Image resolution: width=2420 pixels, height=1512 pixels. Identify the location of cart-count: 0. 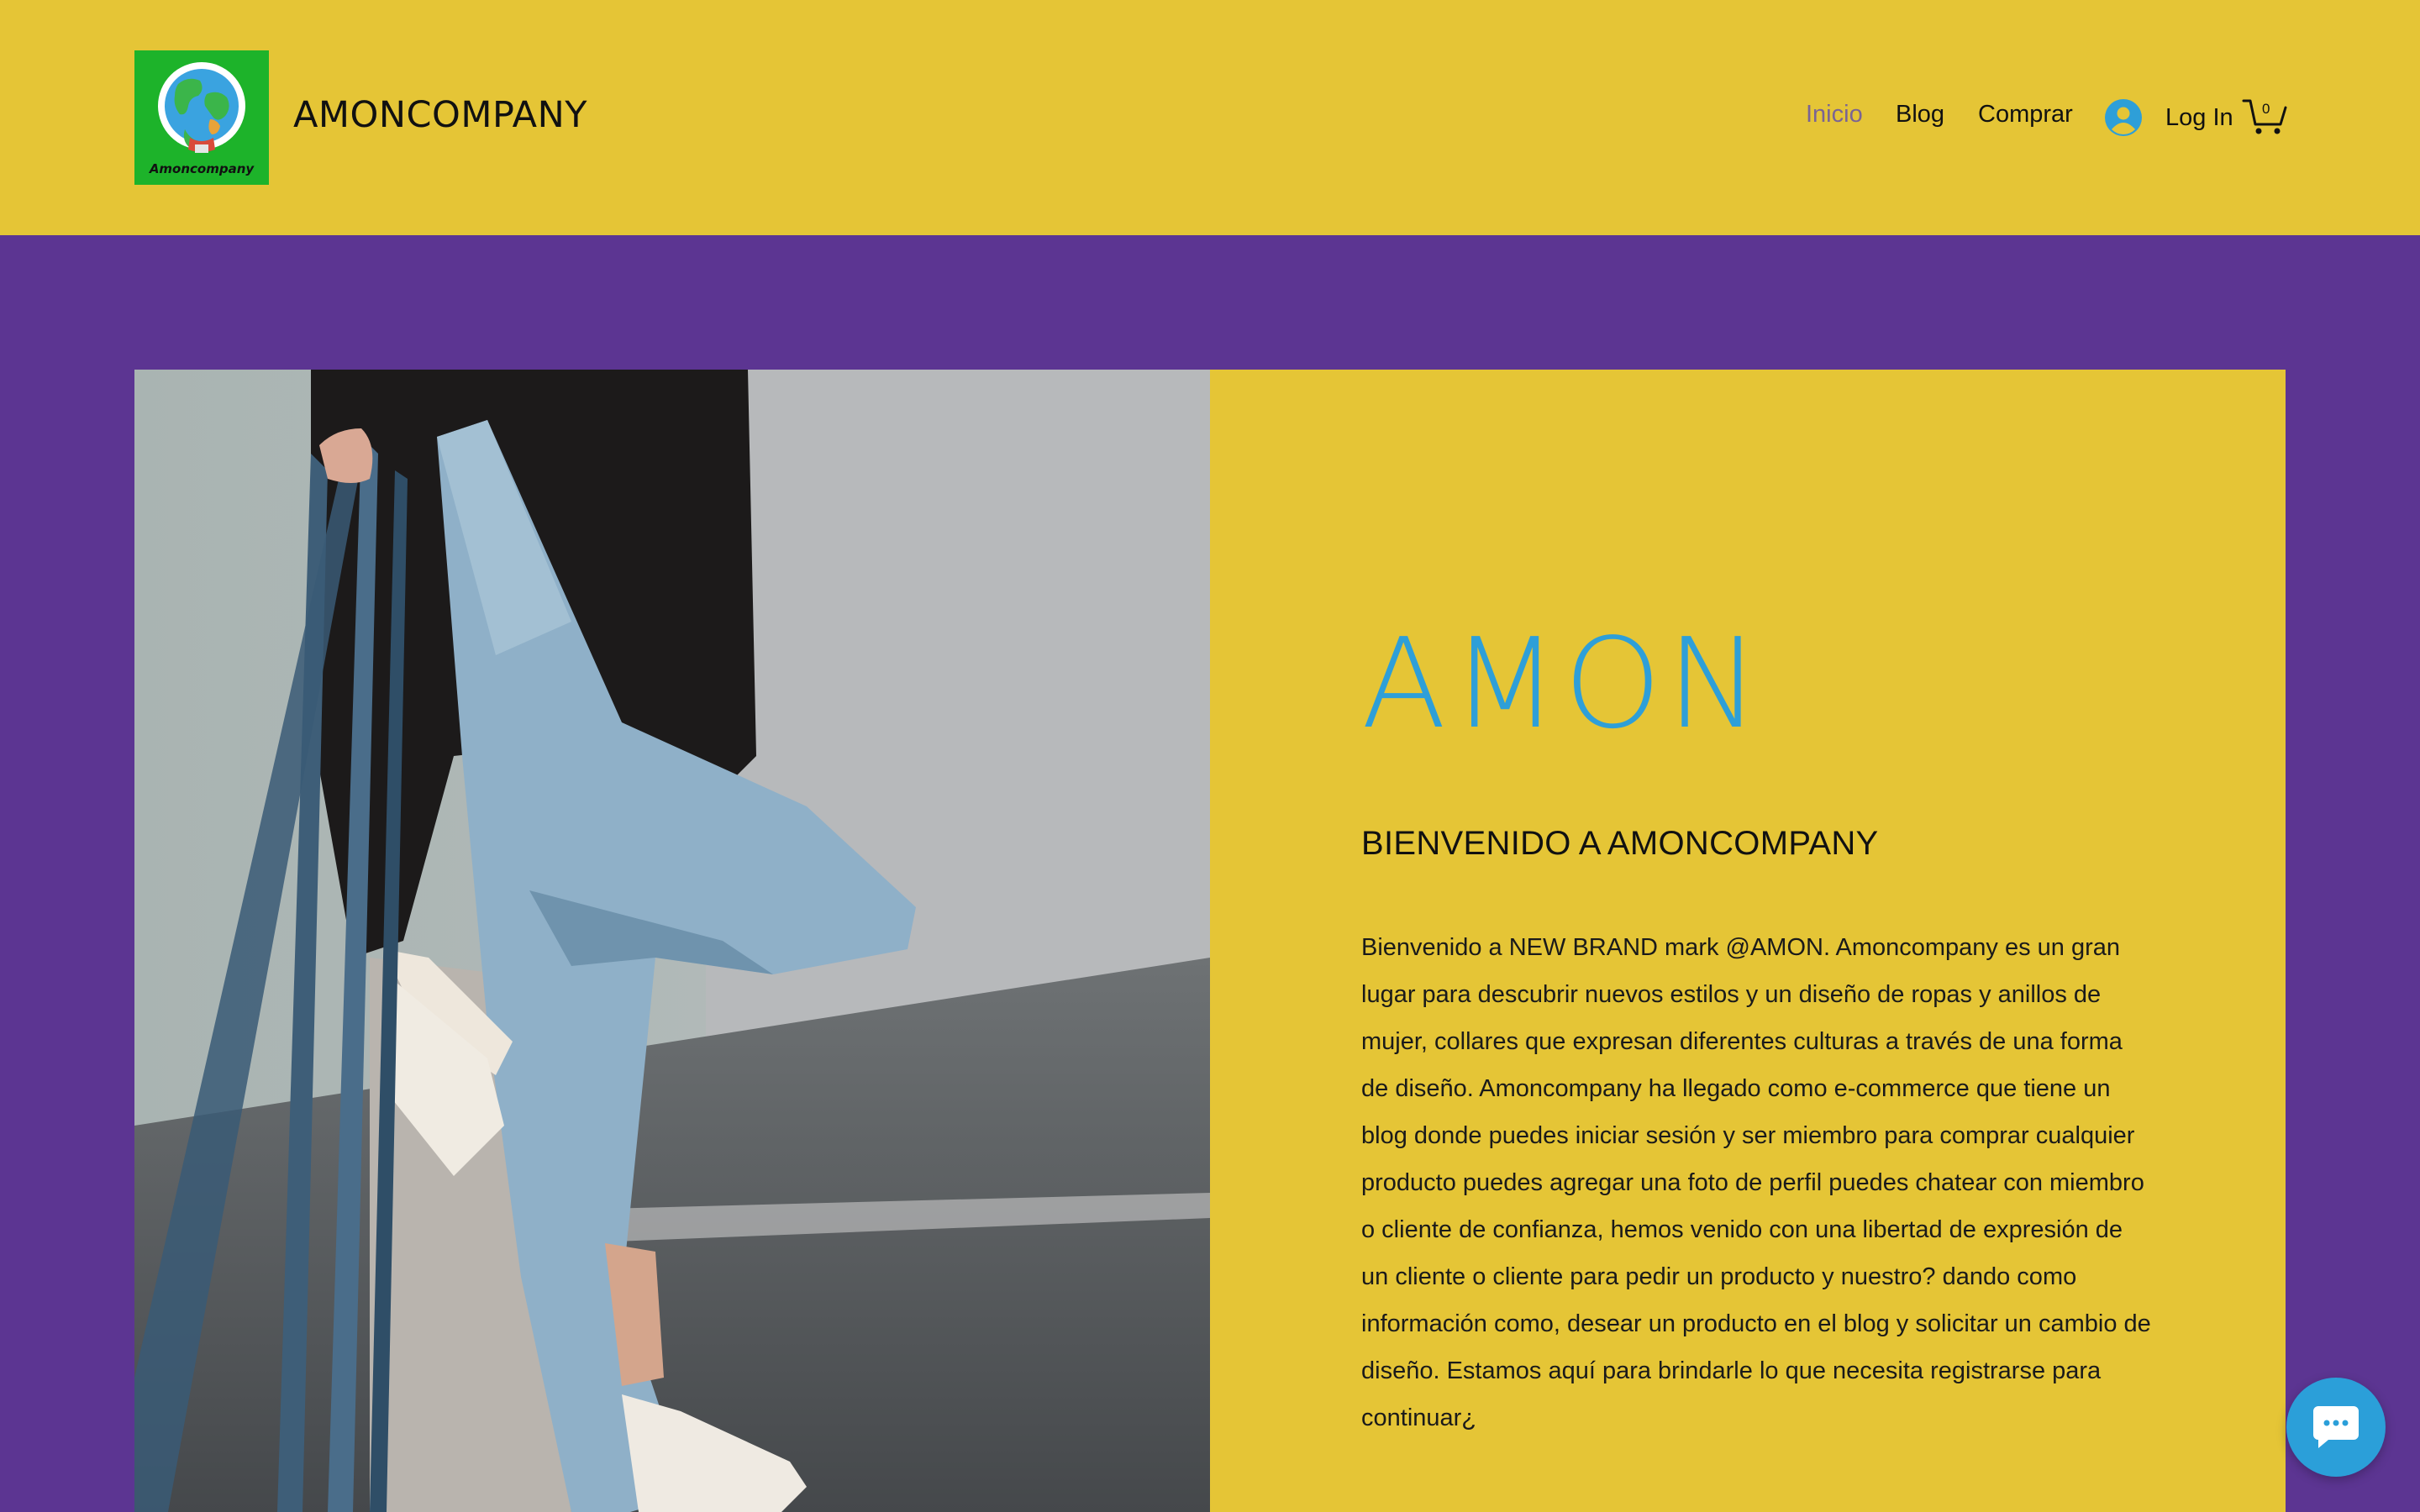
(2266, 109).